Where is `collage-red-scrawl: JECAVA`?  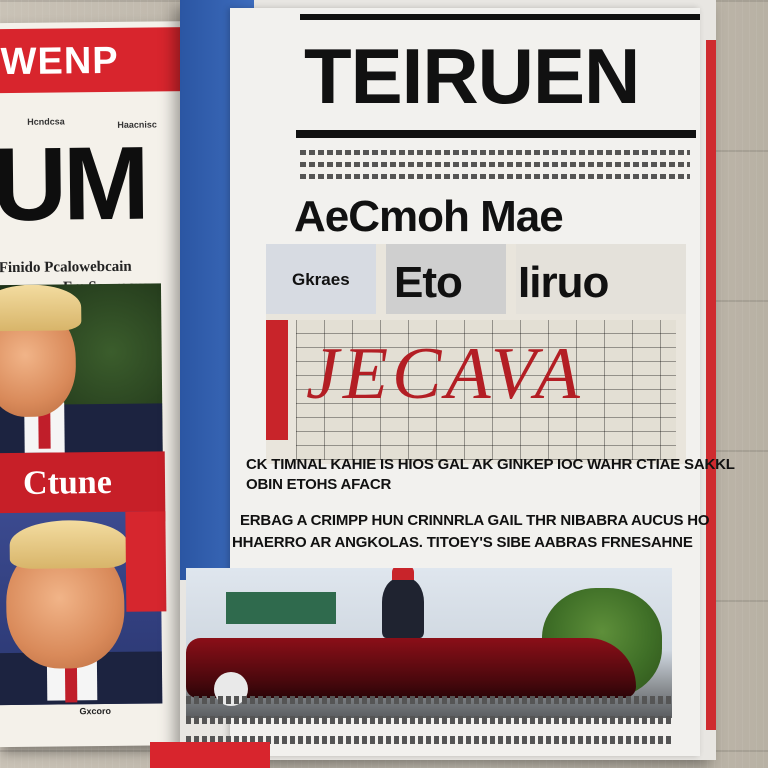
collage-red-scrawl: JECAVA is located at coordinates (445, 374).